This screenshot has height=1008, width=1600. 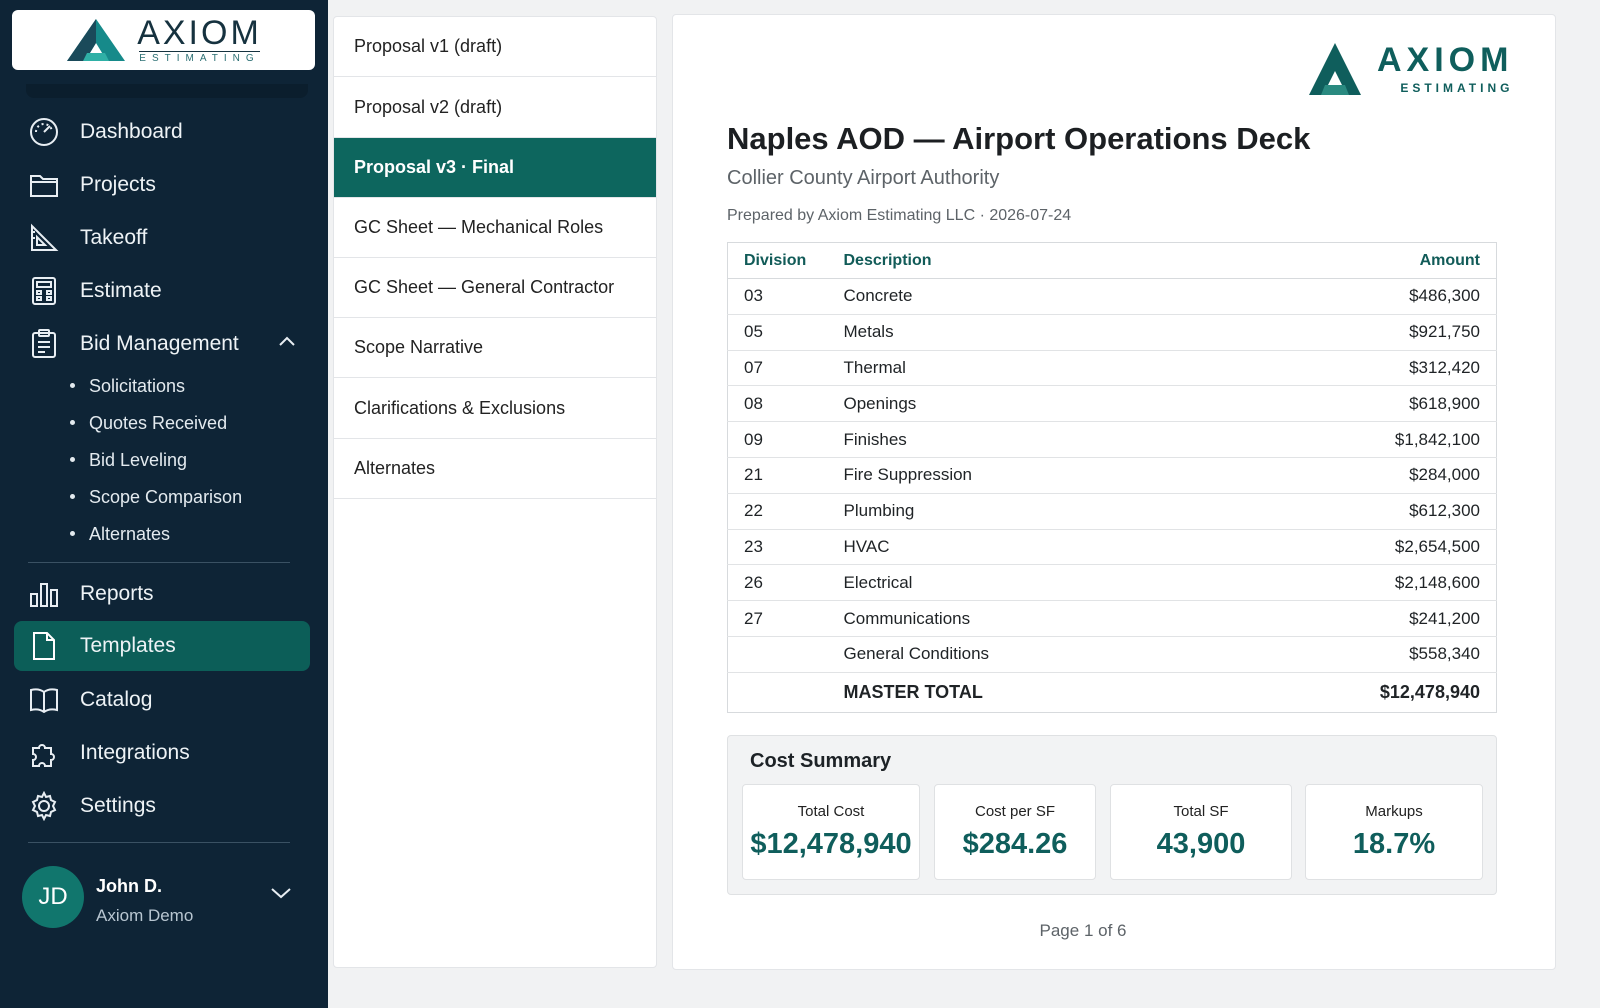 I want to click on nav-label: Templates, so click(x=128, y=645).